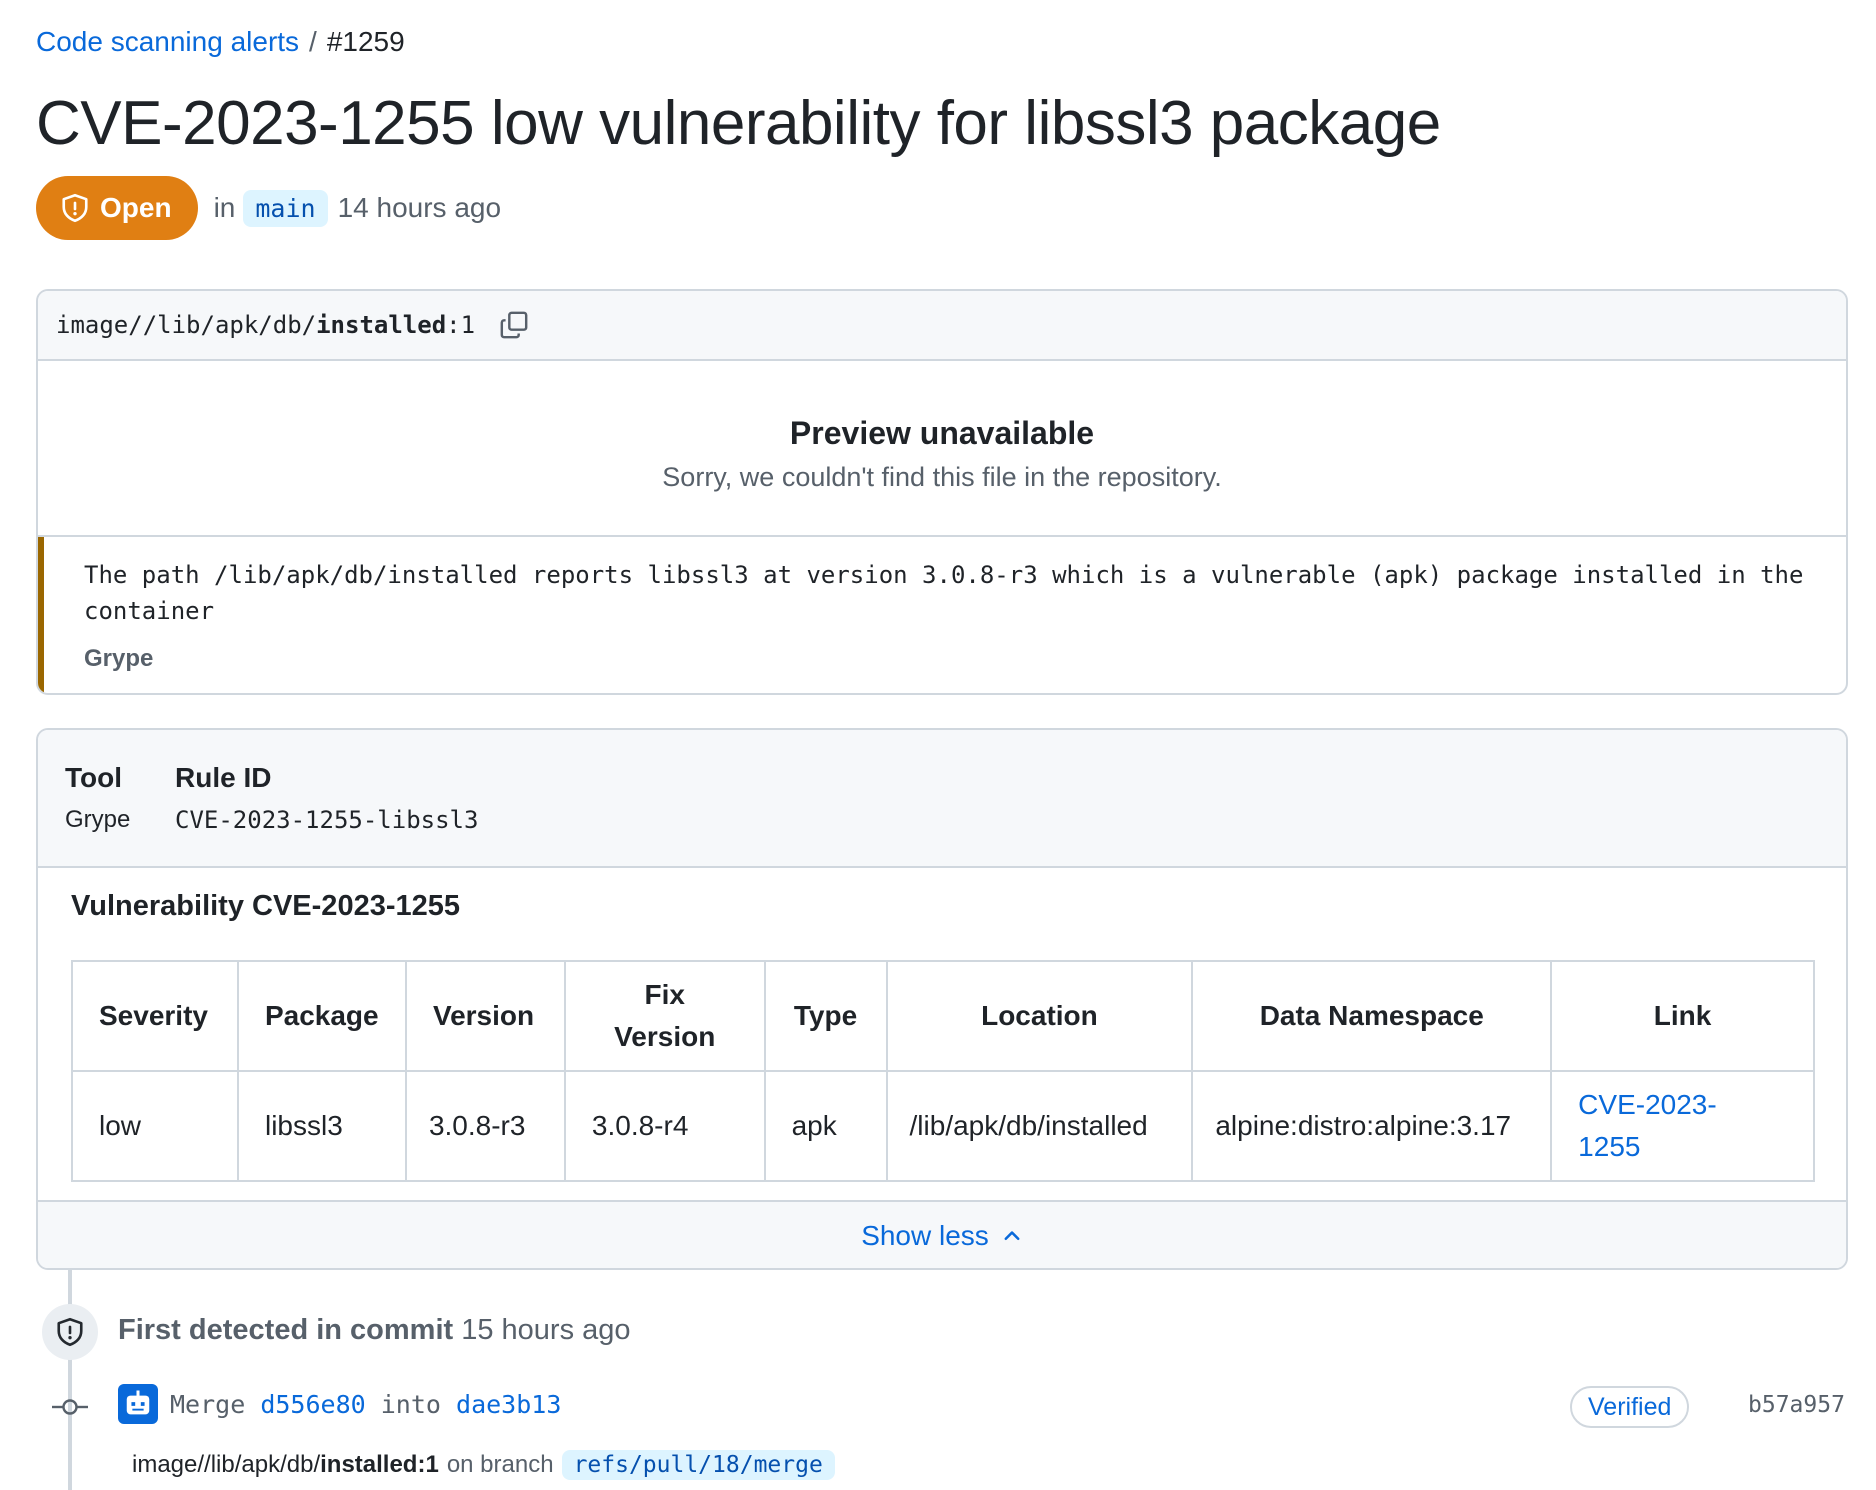 The image size is (1876, 1490). I want to click on column-header: Fix Version, so click(664, 1016).